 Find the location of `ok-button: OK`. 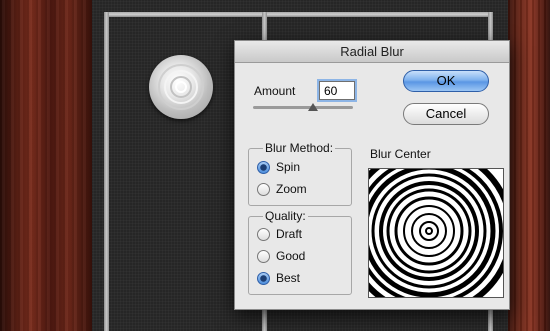

ok-button: OK is located at coordinates (446, 81).